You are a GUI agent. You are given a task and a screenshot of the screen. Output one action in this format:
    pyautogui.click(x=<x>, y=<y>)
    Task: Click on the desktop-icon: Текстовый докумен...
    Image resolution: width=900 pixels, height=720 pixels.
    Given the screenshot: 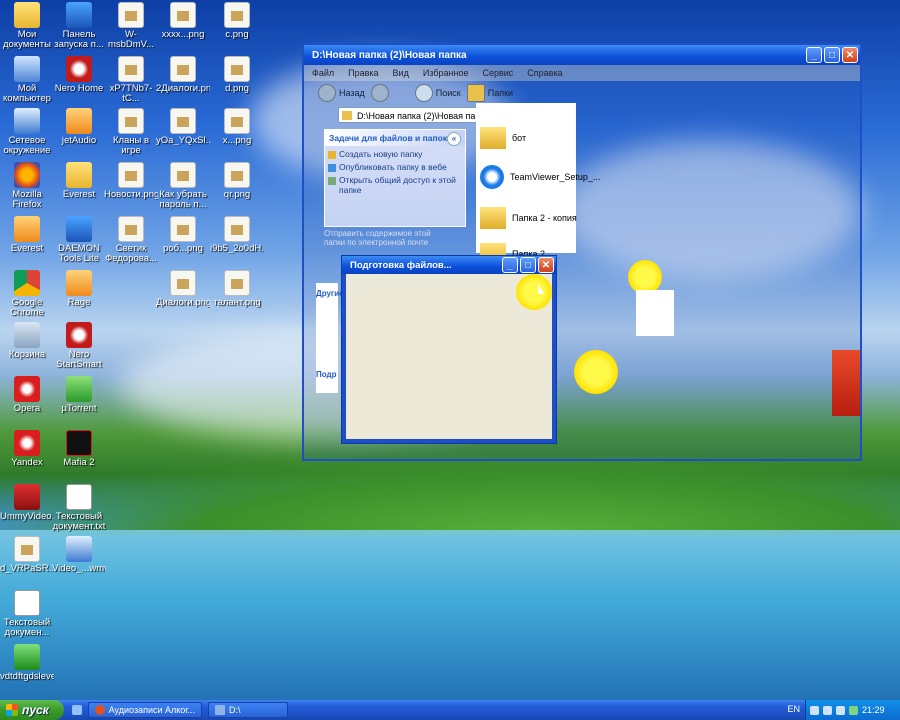 What is the action you would take?
    pyautogui.click(x=27, y=614)
    